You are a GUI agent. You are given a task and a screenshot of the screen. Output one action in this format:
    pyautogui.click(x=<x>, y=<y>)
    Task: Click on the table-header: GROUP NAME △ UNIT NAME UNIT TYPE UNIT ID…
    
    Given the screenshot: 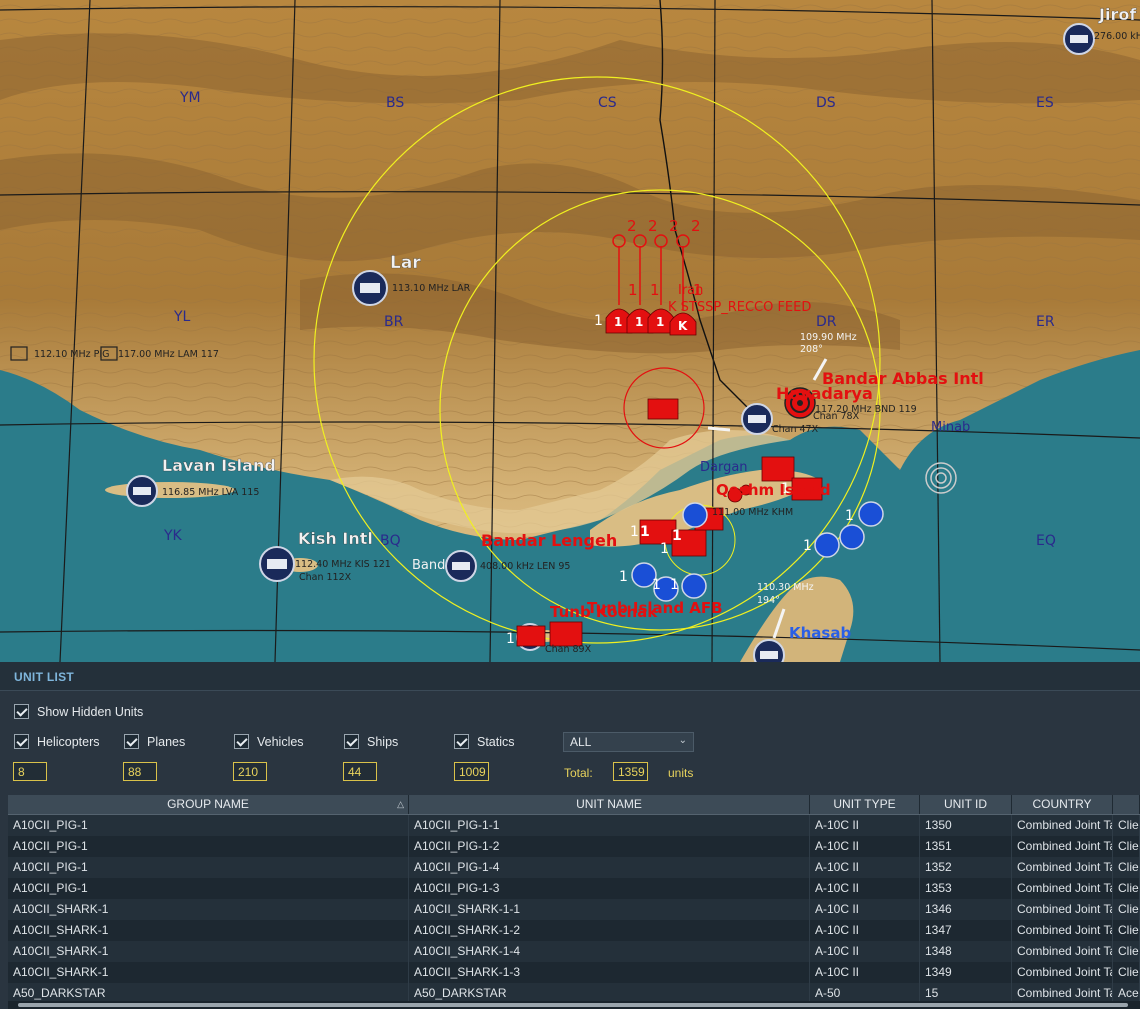 What is the action you would take?
    pyautogui.click(x=574, y=805)
    